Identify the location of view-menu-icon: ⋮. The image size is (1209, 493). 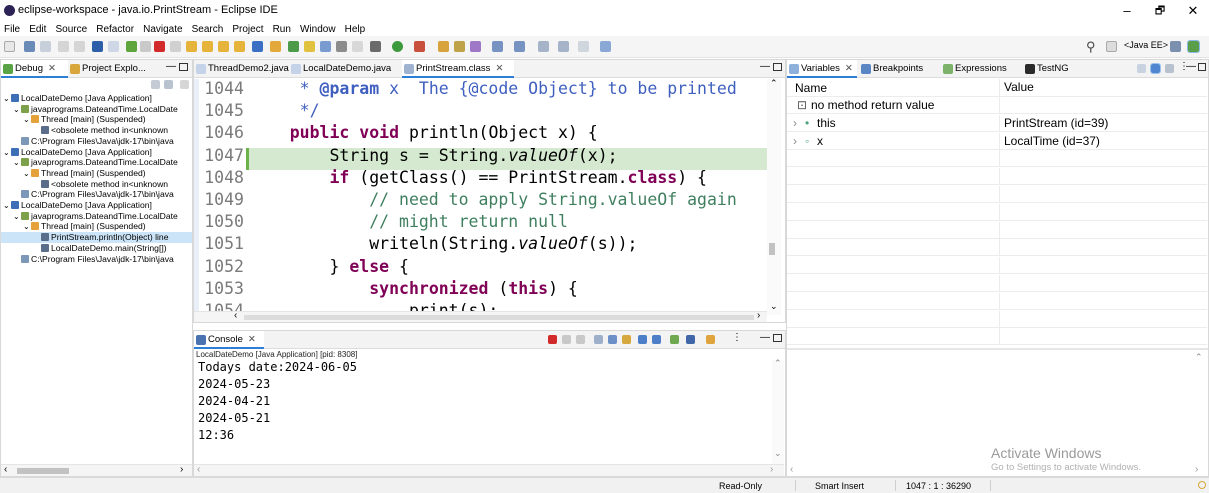
(737, 337).